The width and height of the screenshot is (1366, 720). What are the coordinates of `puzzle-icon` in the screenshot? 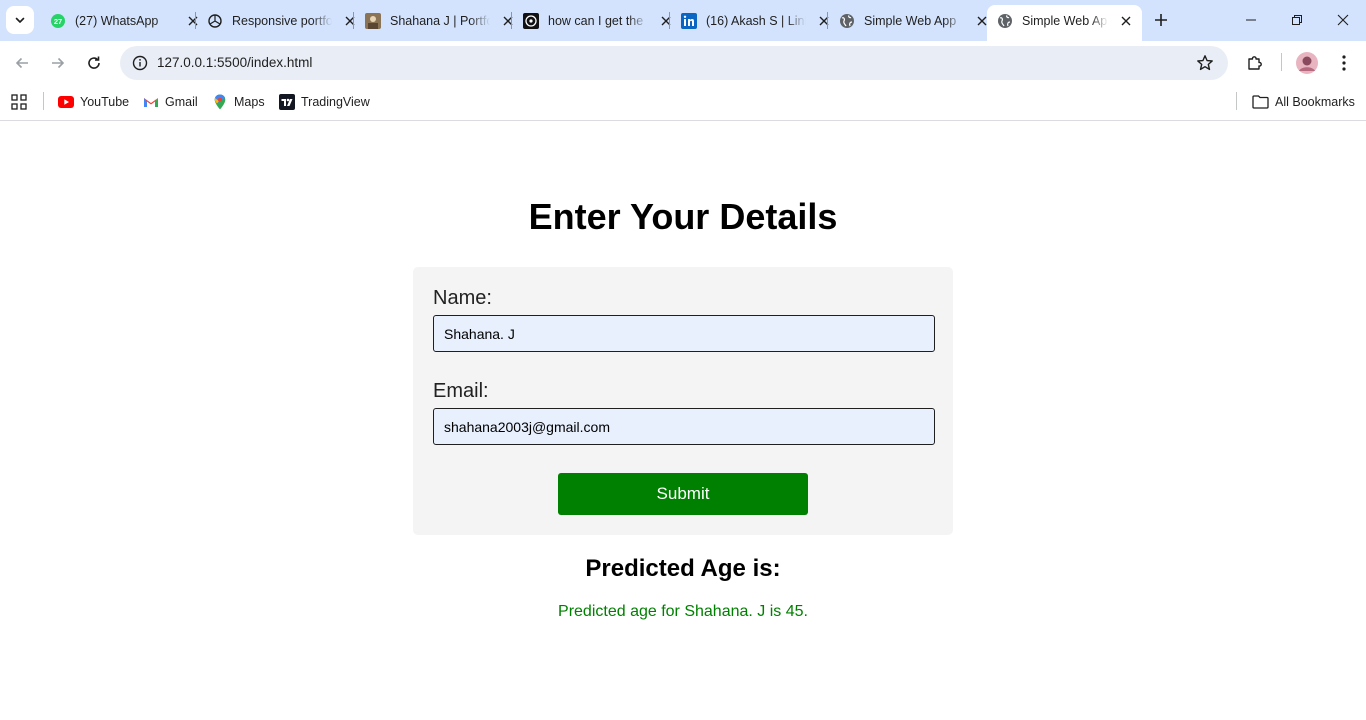 It's located at (1255, 63).